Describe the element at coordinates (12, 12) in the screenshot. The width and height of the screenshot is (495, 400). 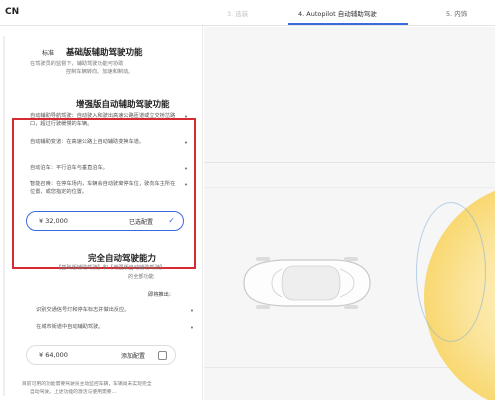
I see `region-label: CN` at that location.